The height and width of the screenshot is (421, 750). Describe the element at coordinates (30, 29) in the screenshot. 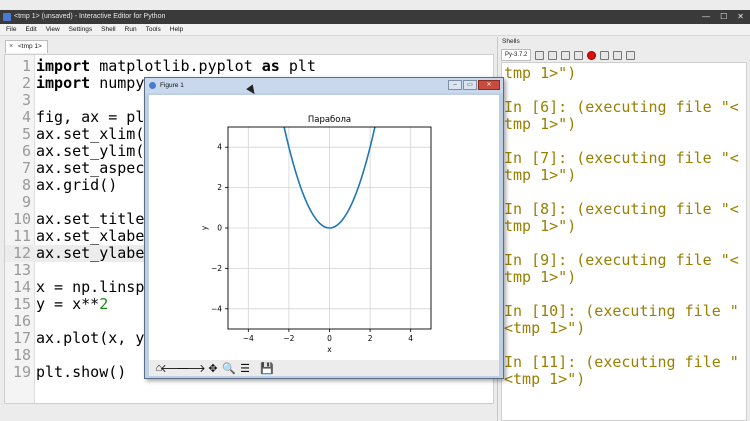

I see `menu-edit: Edit` at that location.